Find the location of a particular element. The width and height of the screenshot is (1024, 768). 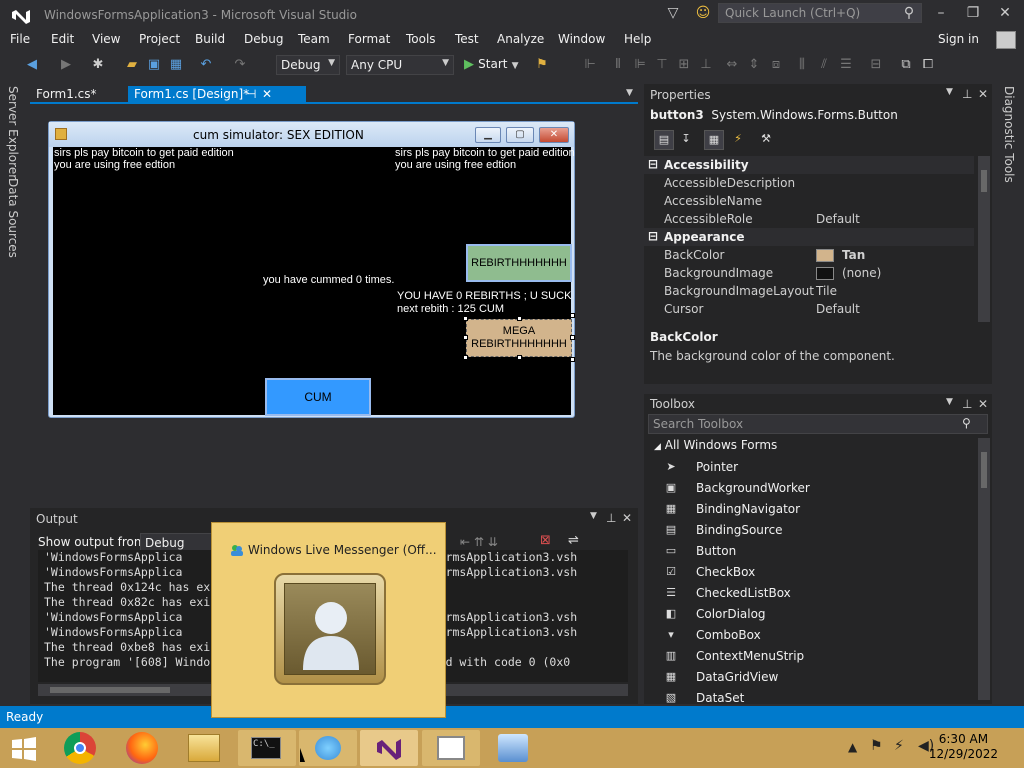

selected-object-dropdown: button3 System.Windows.Forms.Button is located at coordinates (774, 115).